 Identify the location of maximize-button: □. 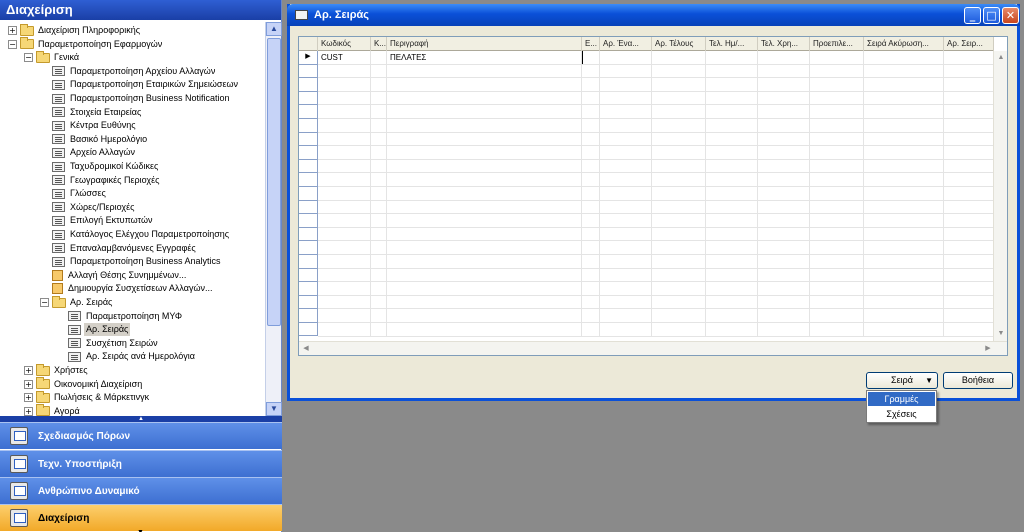
(991, 15).